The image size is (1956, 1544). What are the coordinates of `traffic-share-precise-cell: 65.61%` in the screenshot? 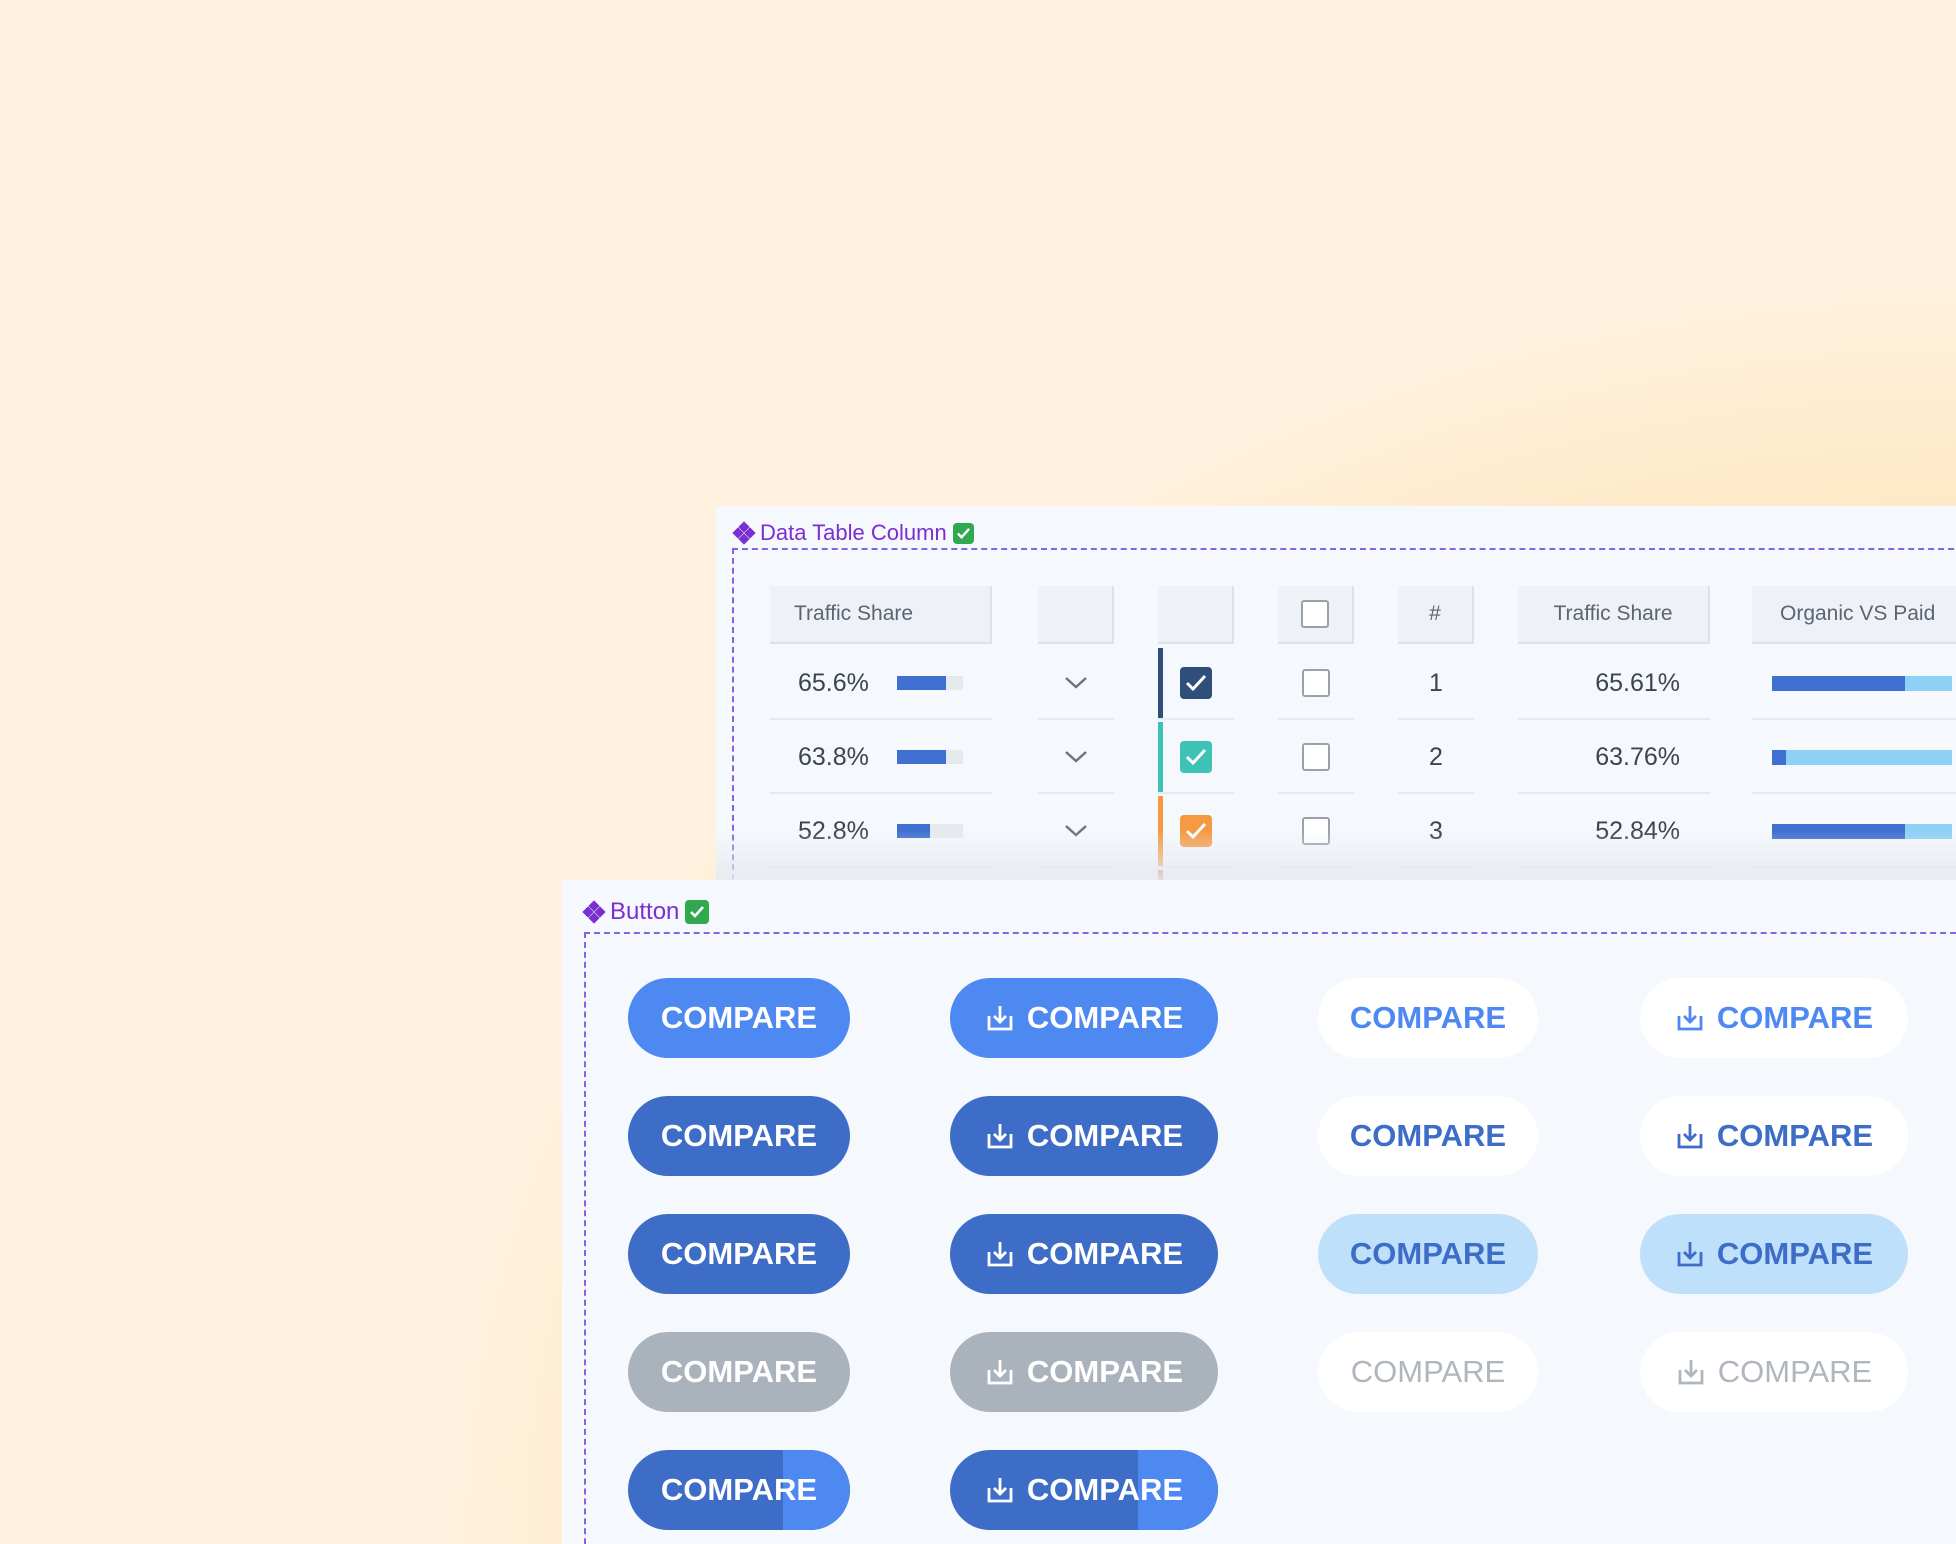 It's located at (1614, 684).